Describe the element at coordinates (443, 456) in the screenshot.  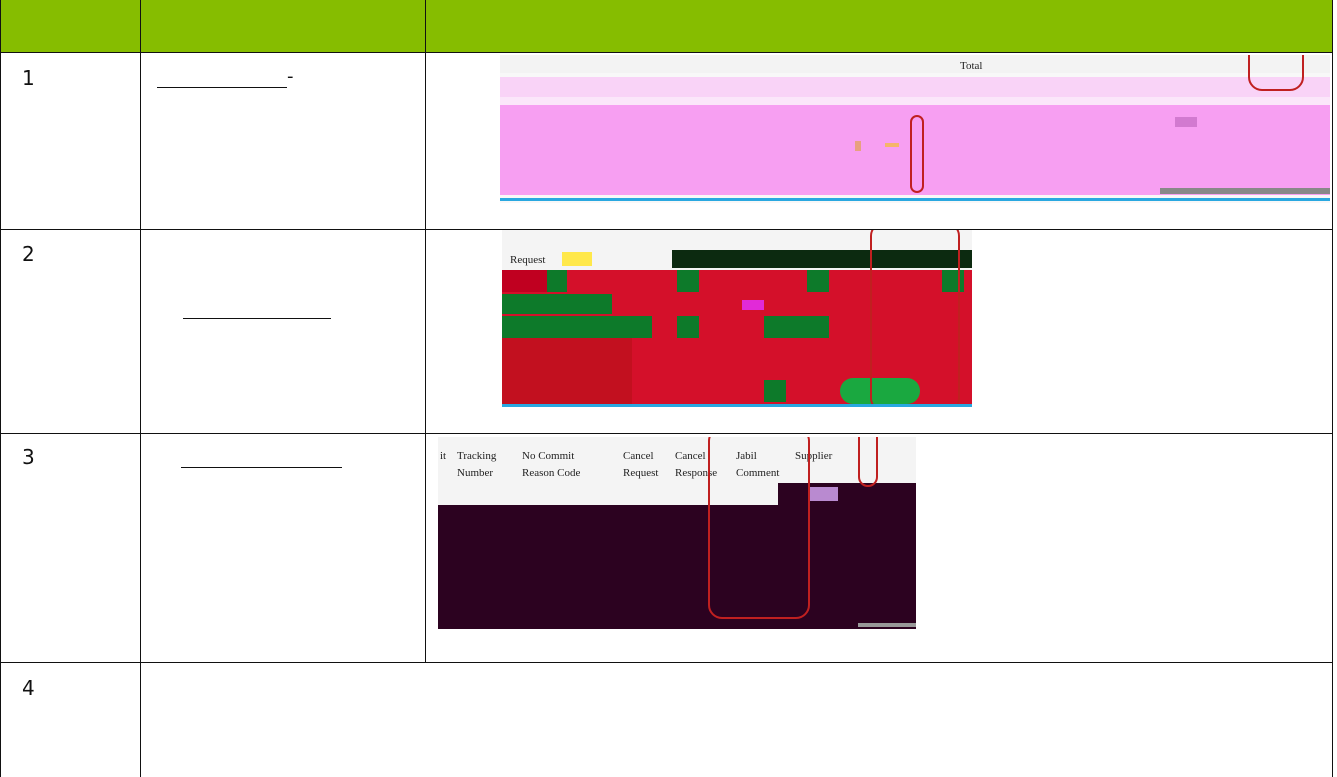
I see `column-header: it` at that location.